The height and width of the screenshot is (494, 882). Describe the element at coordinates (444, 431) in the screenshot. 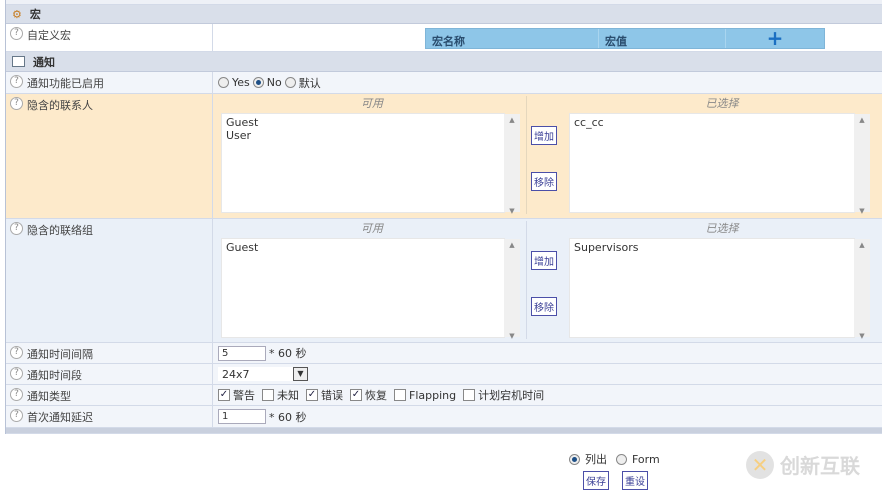

I see `bottom-bar` at that location.